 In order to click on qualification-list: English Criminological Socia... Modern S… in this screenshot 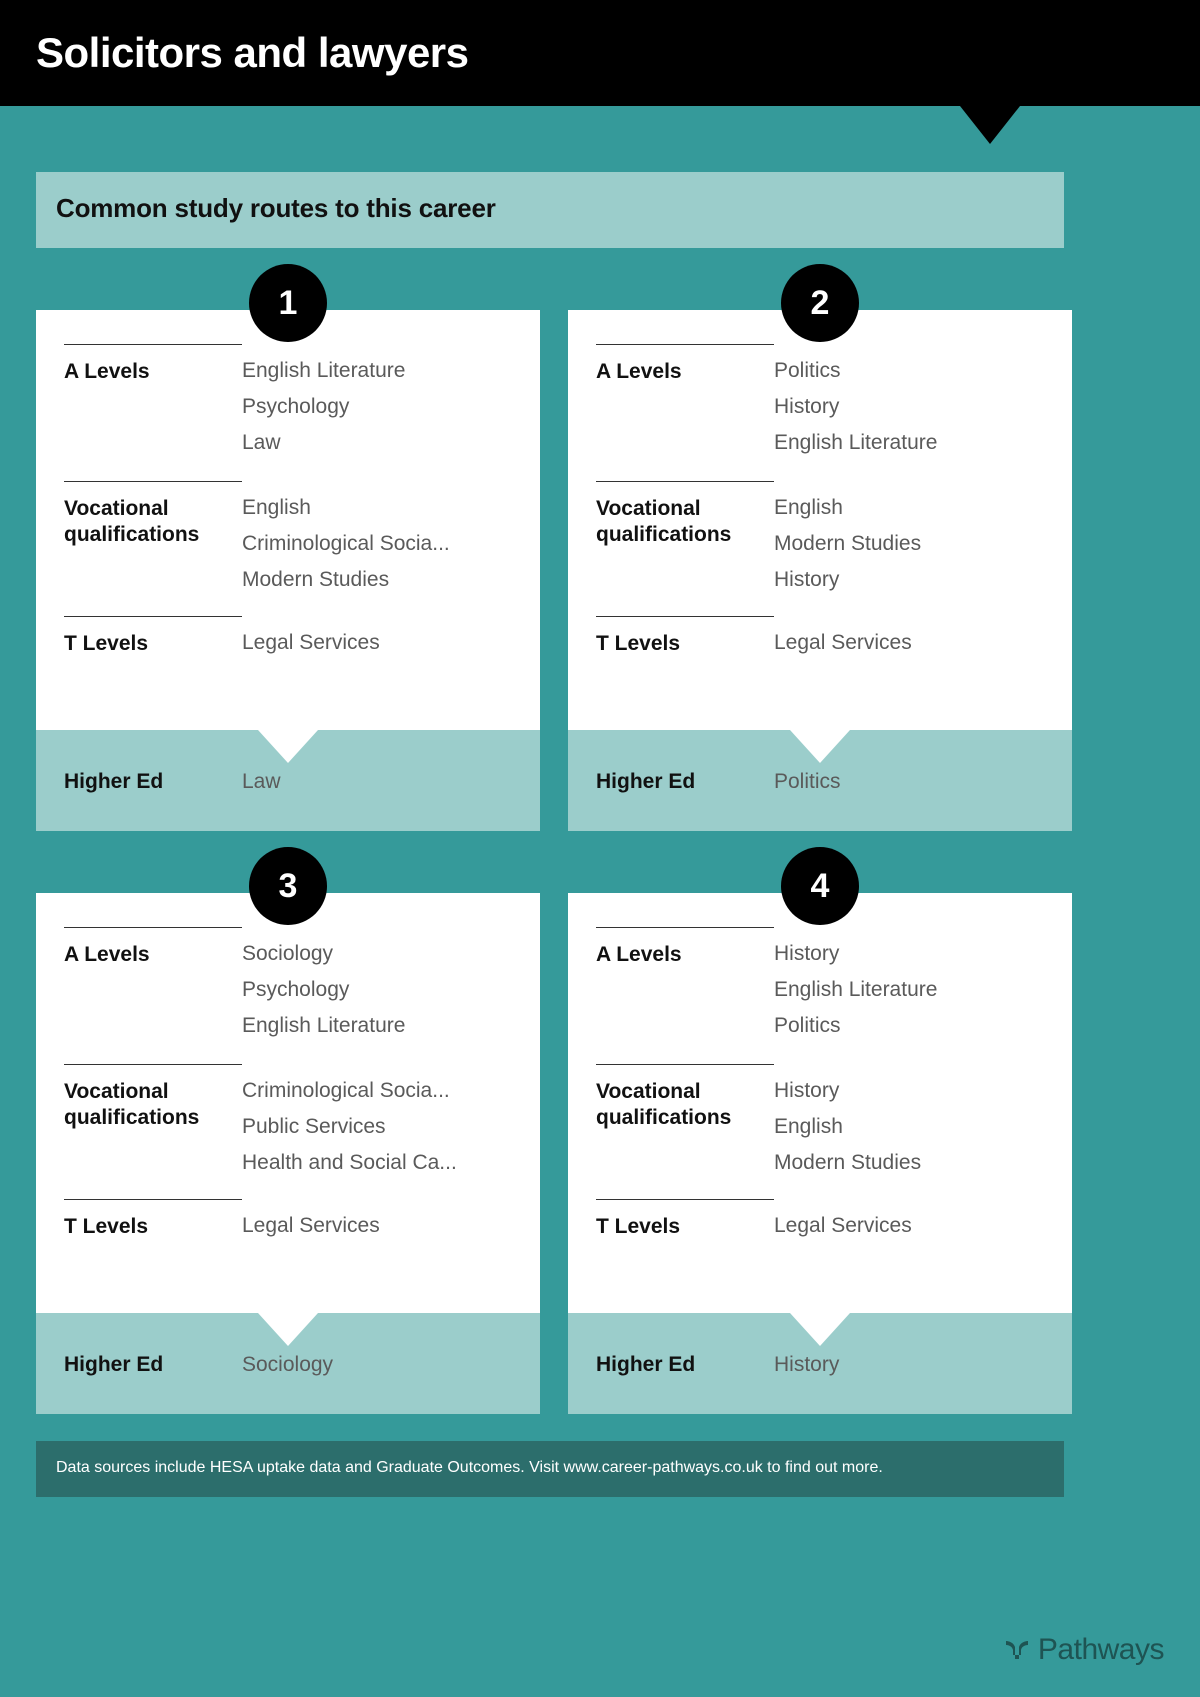, I will do `click(346, 539)`.